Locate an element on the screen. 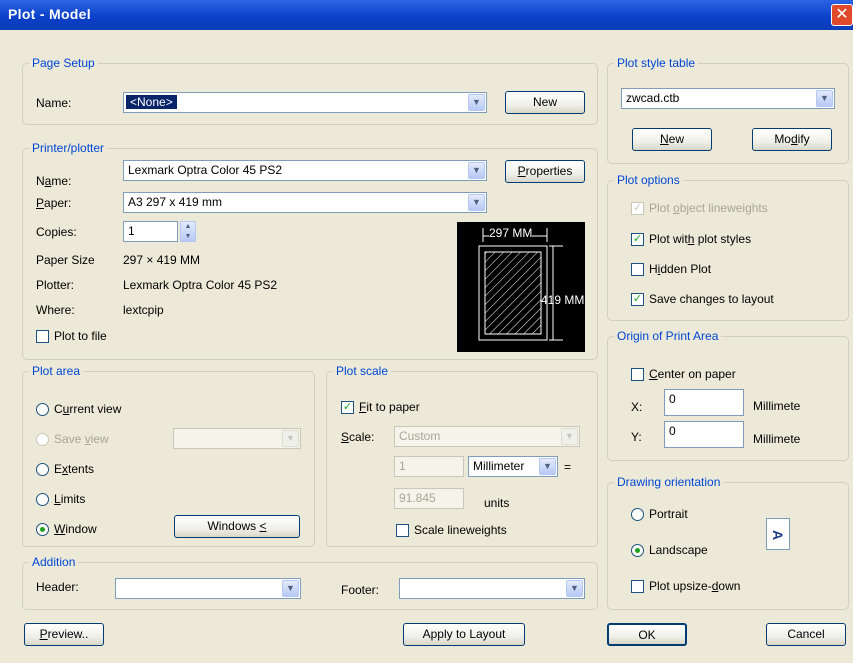 The image size is (853, 663). fit-to-paper-label: Fit to paper is located at coordinates (389, 407).